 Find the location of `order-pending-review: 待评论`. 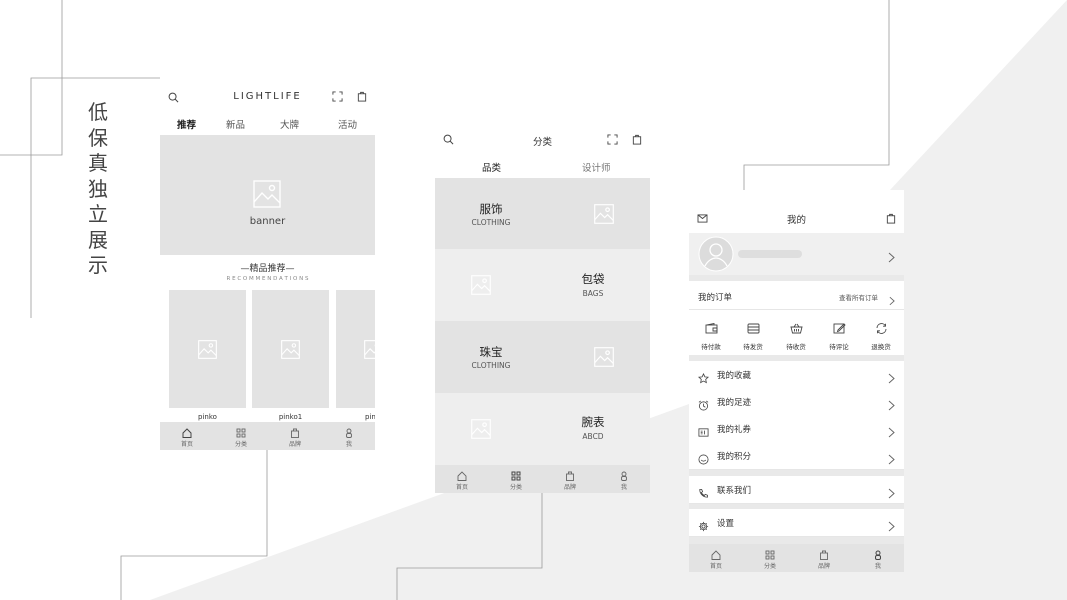

order-pending-review: 待评论 is located at coordinates (839, 335).